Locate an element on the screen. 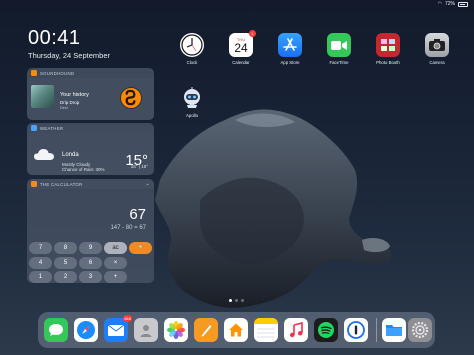 This screenshot has width=474, height=355. settings-icon is located at coordinates (420, 330).